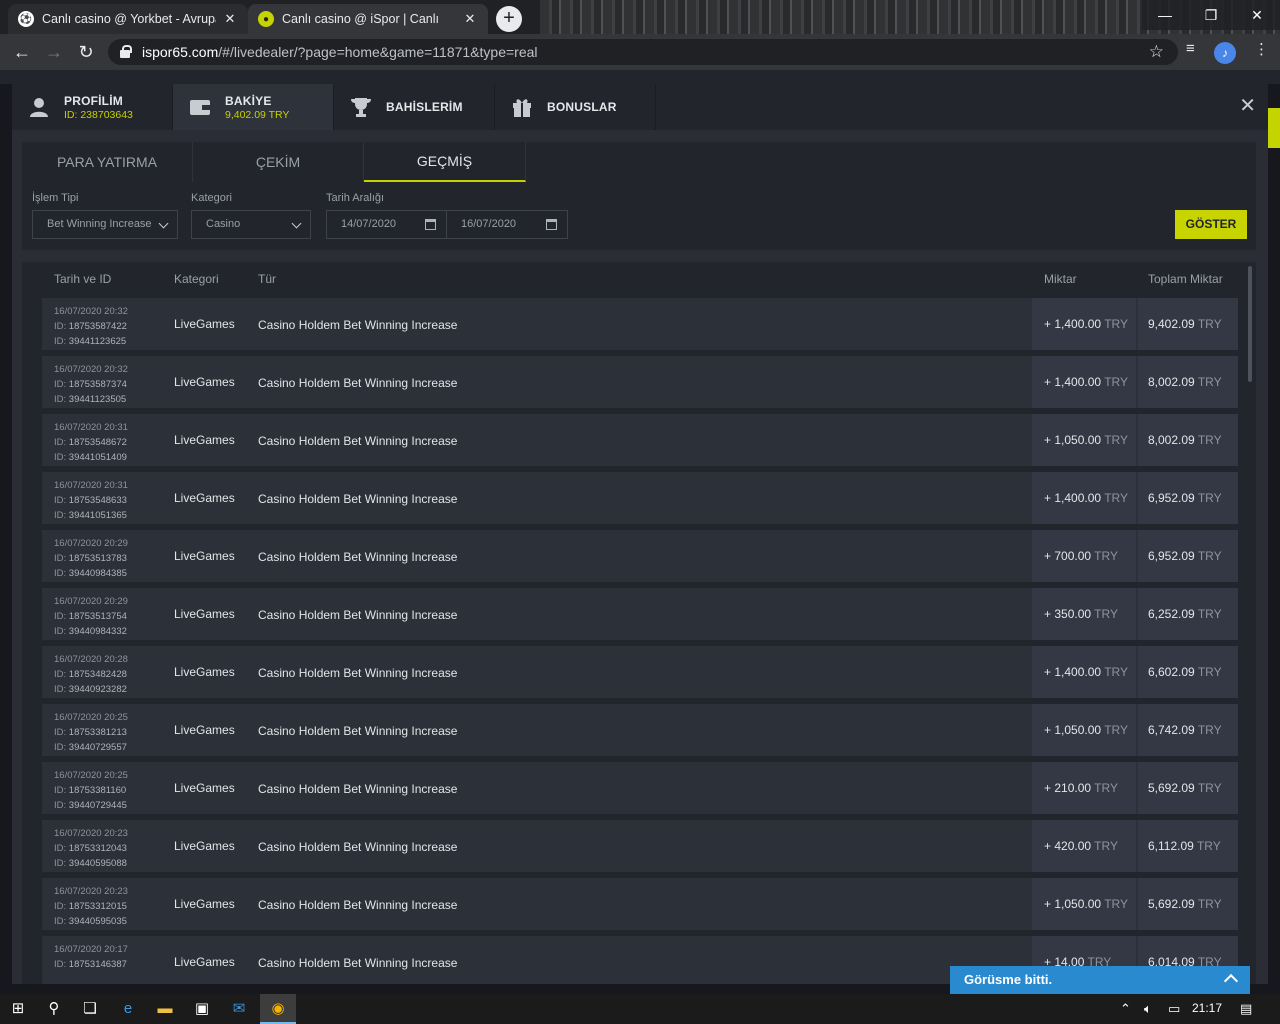  Describe the element at coordinates (248, 100) in the screenshot. I see `tab-balance-title: BAKİYE` at that location.